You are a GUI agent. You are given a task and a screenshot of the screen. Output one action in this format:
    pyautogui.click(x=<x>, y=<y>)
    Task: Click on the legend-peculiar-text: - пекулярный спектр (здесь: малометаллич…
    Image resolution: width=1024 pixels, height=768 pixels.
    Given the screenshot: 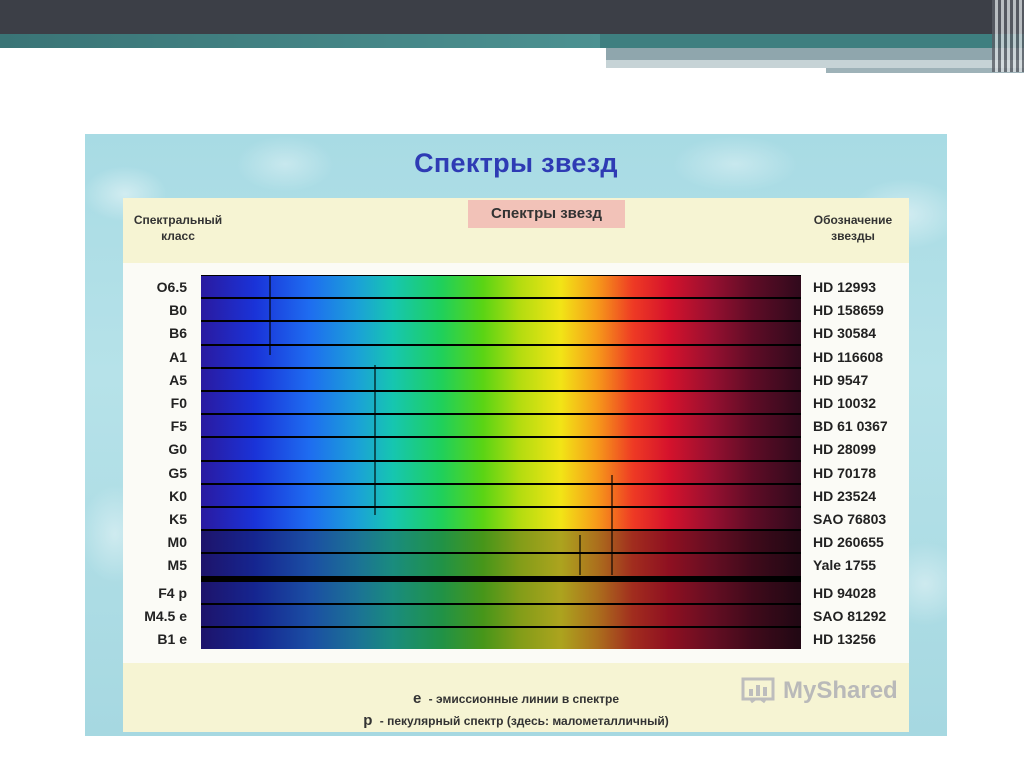 What is the action you would take?
    pyautogui.click(x=524, y=721)
    